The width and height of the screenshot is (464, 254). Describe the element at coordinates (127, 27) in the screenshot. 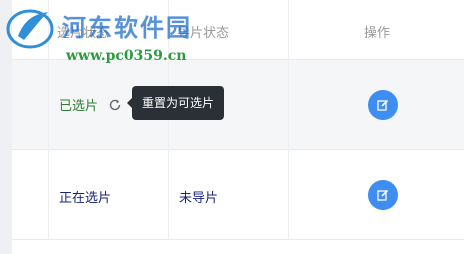

I see `watermark-site-name: 河东软件园` at that location.